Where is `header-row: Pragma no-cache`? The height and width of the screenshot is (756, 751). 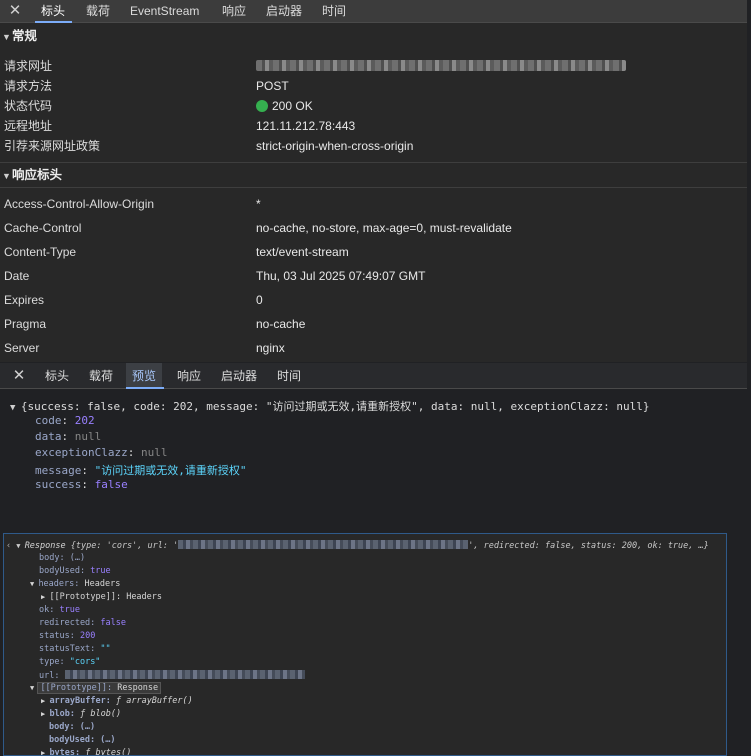 header-row: Pragma no-cache is located at coordinates (373, 324).